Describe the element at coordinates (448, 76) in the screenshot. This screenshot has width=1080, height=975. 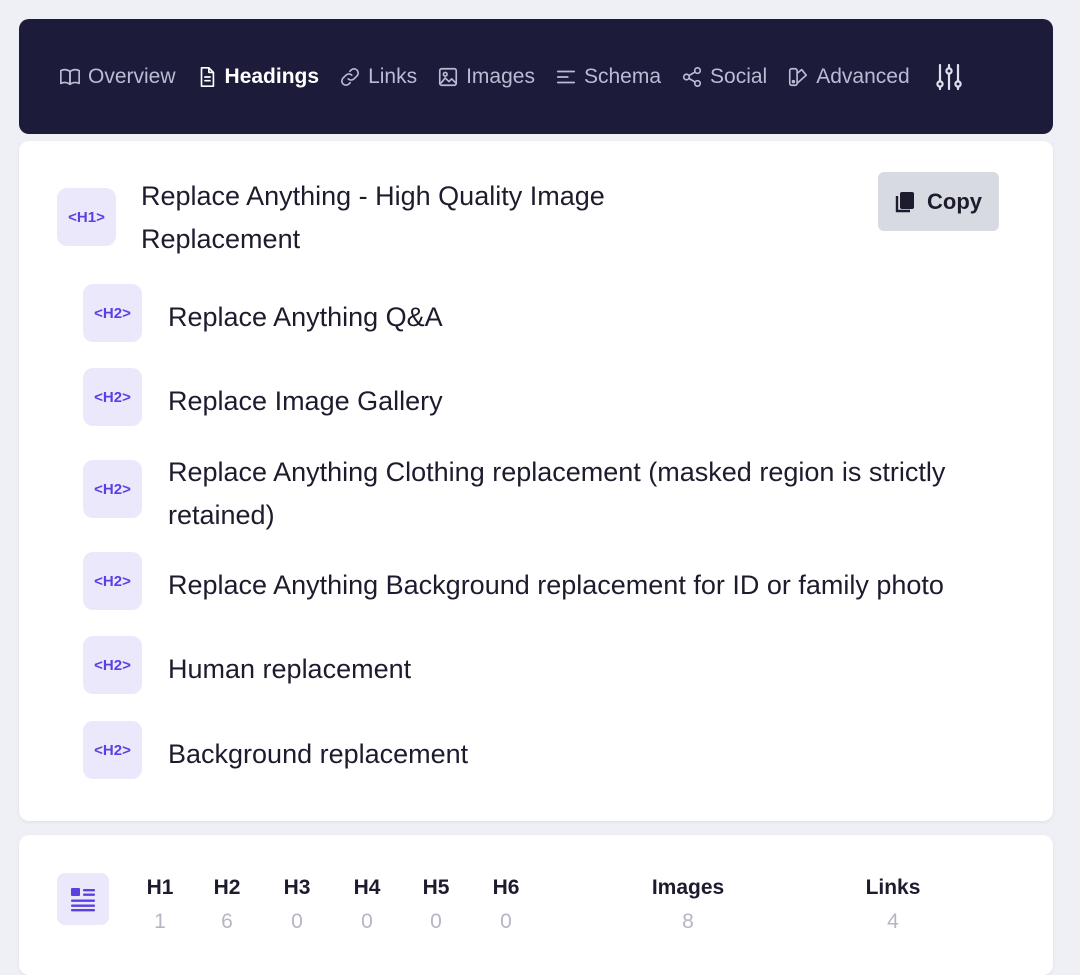
I see `image-icon` at that location.